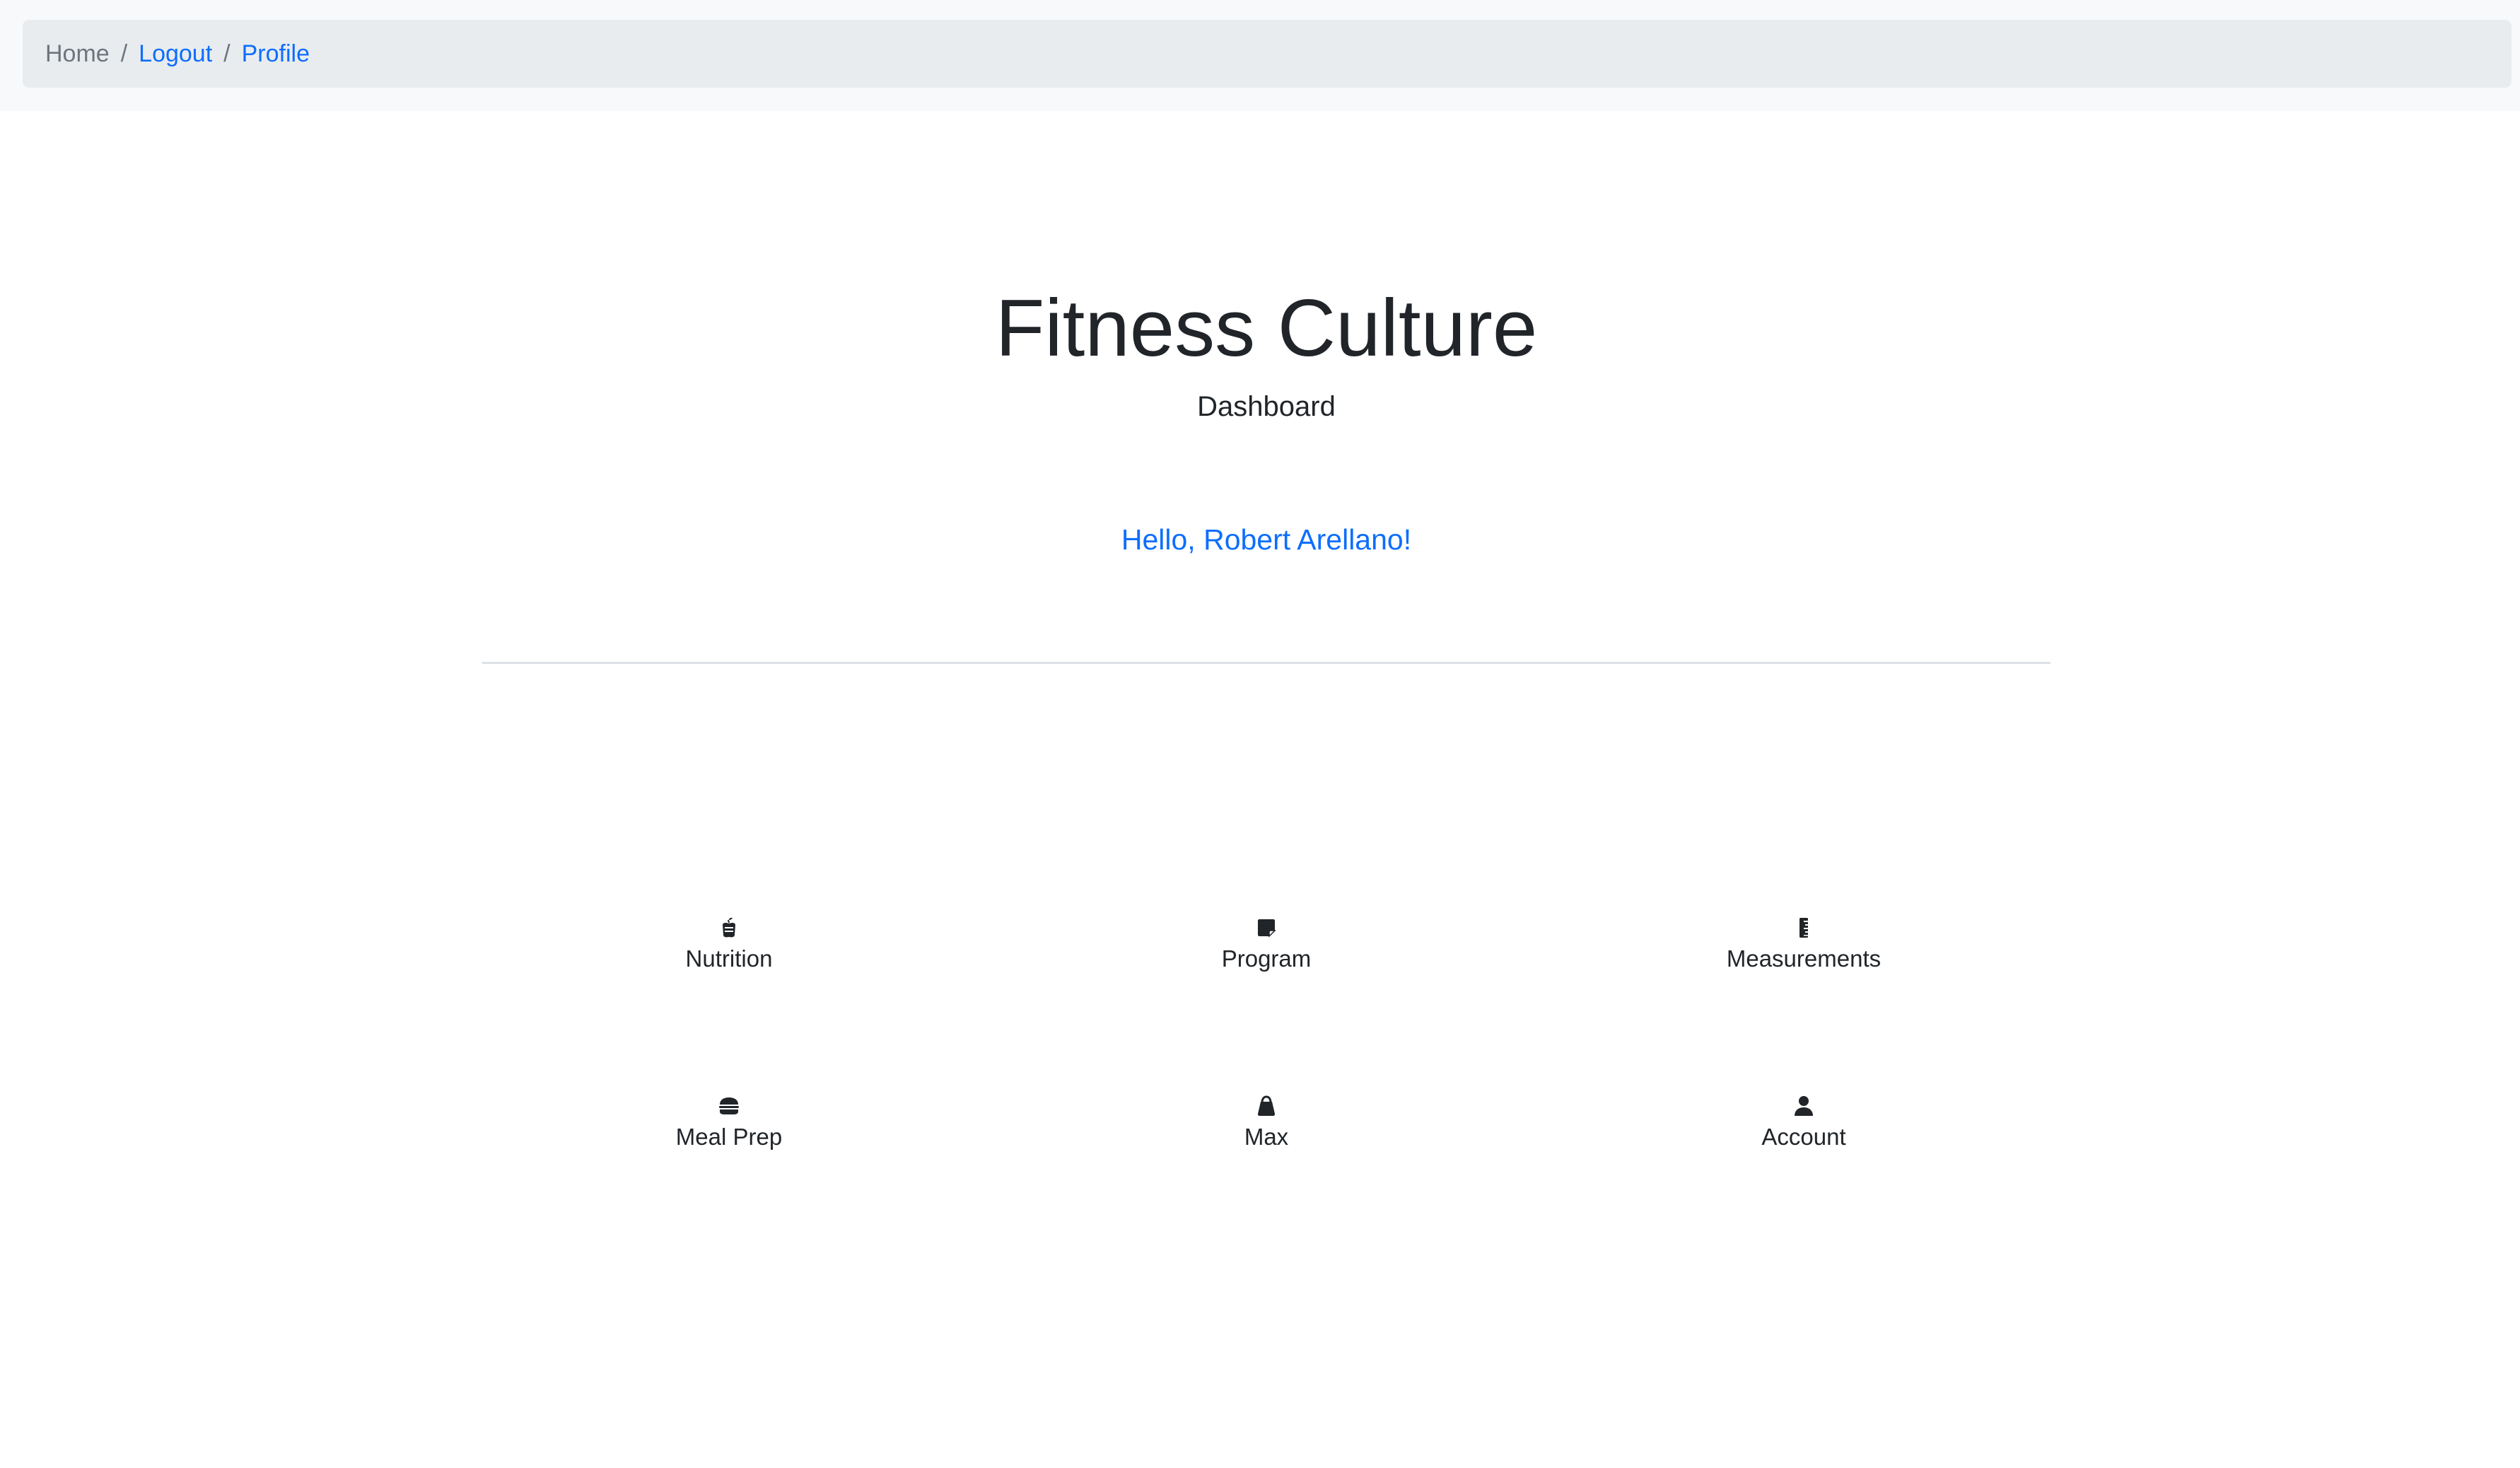 The image size is (2520, 1468). Describe the element at coordinates (276, 54) in the screenshot. I see `breadcrumb-profile-link: Profile` at that location.